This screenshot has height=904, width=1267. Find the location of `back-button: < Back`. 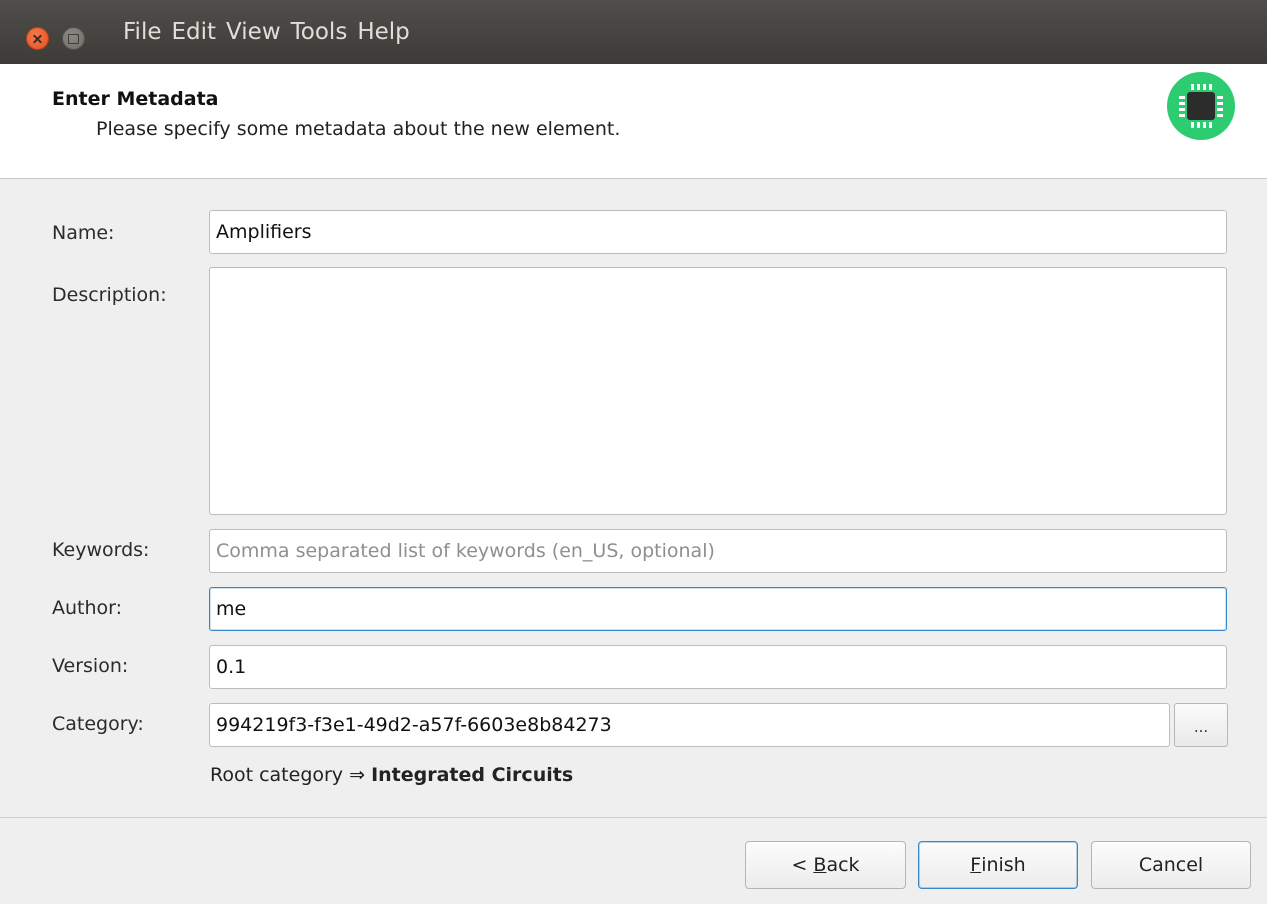

back-button: < Back is located at coordinates (825, 865).